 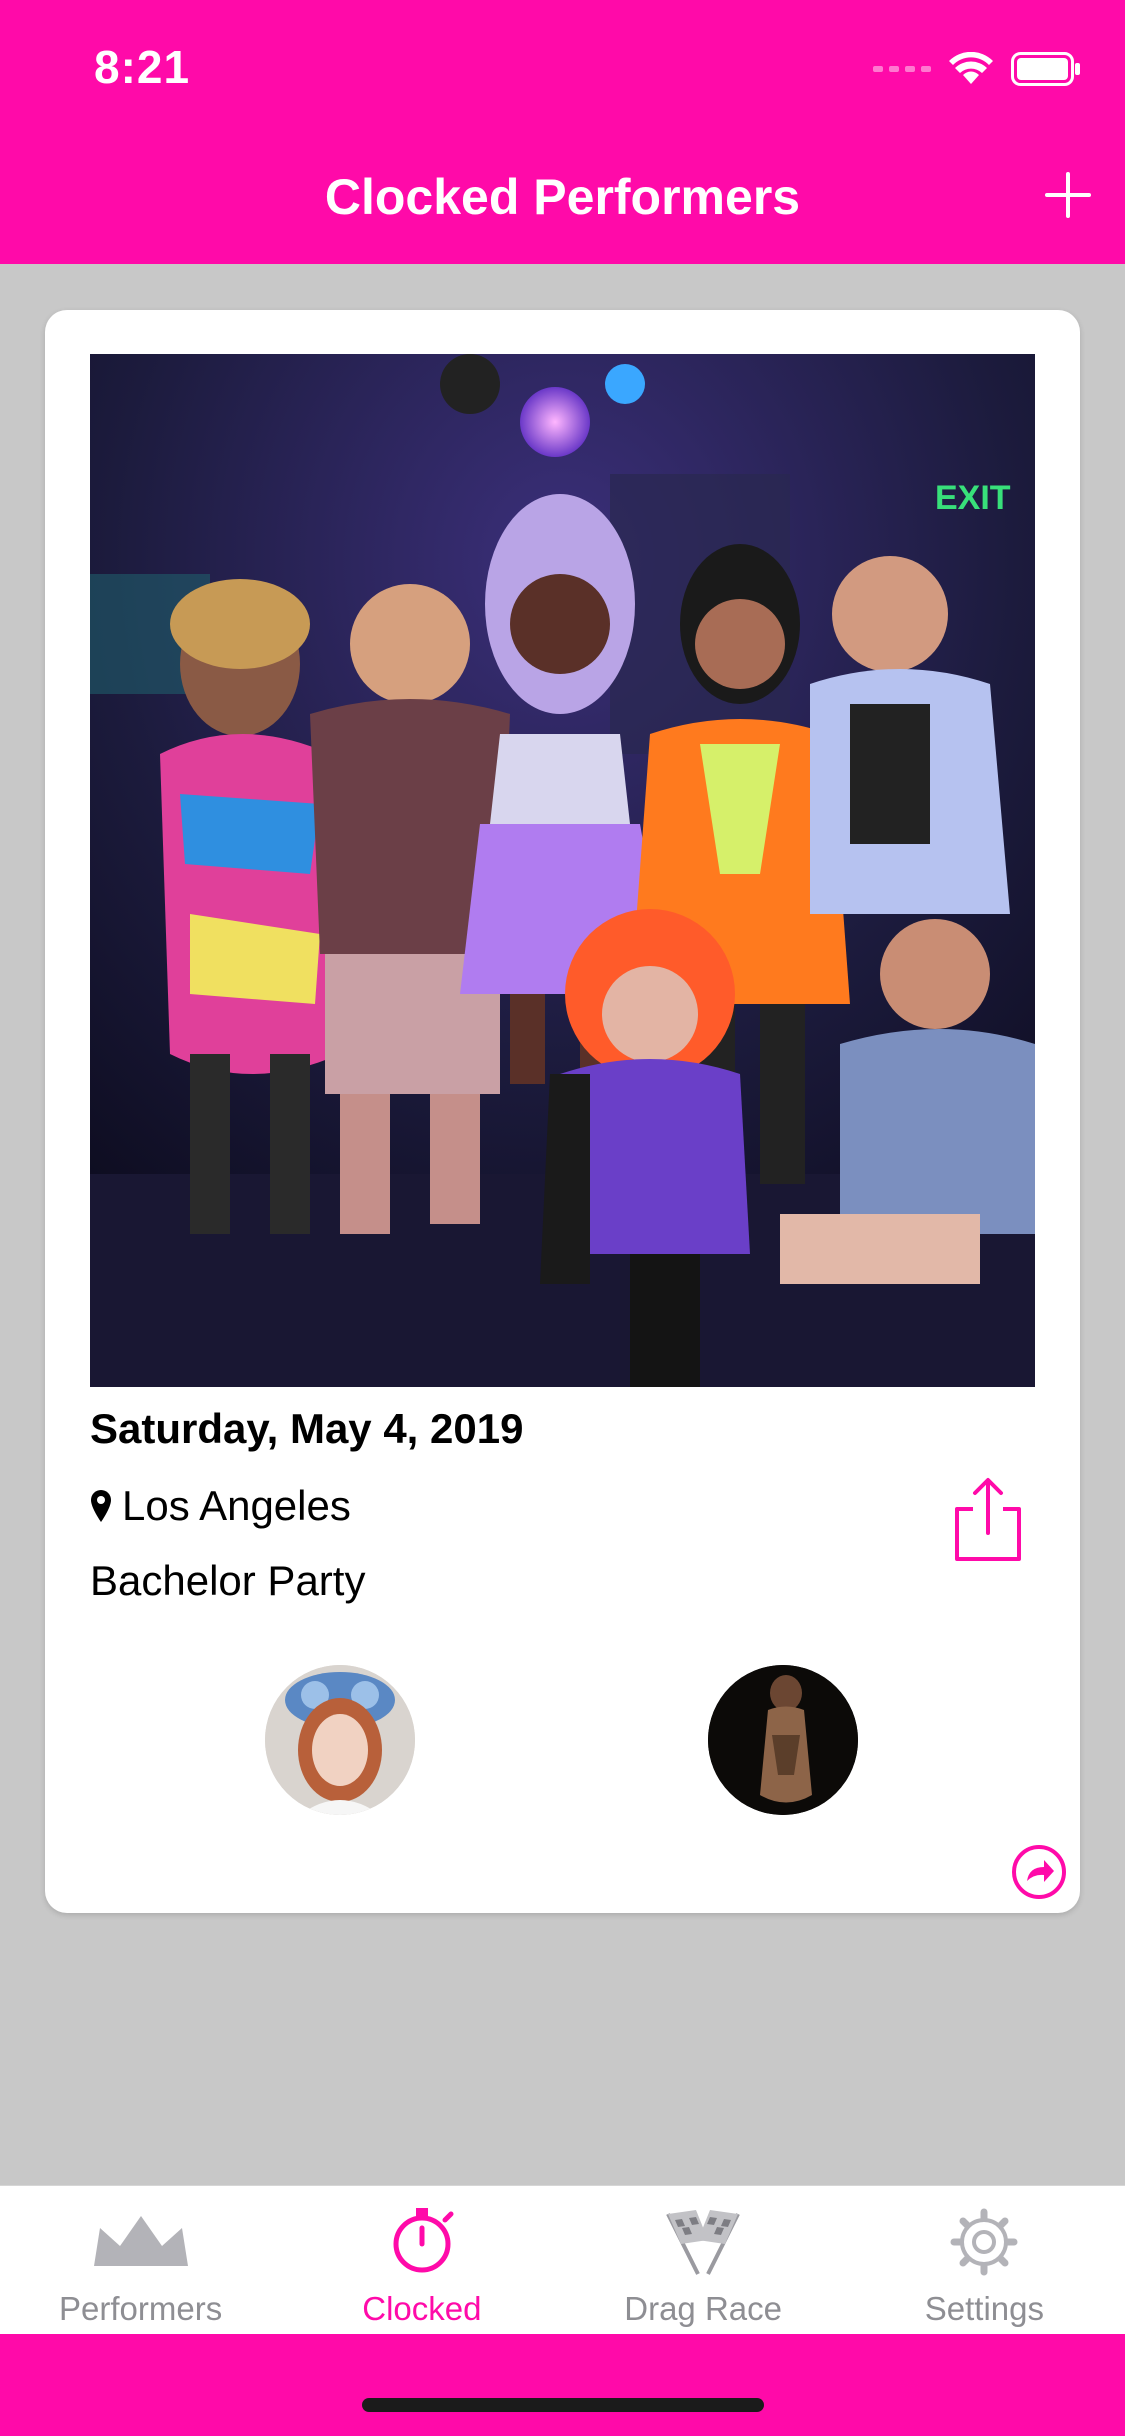 I want to click on tab-bar: Performers Clocked Drag Race Settings, so click(x=562, y=2260).